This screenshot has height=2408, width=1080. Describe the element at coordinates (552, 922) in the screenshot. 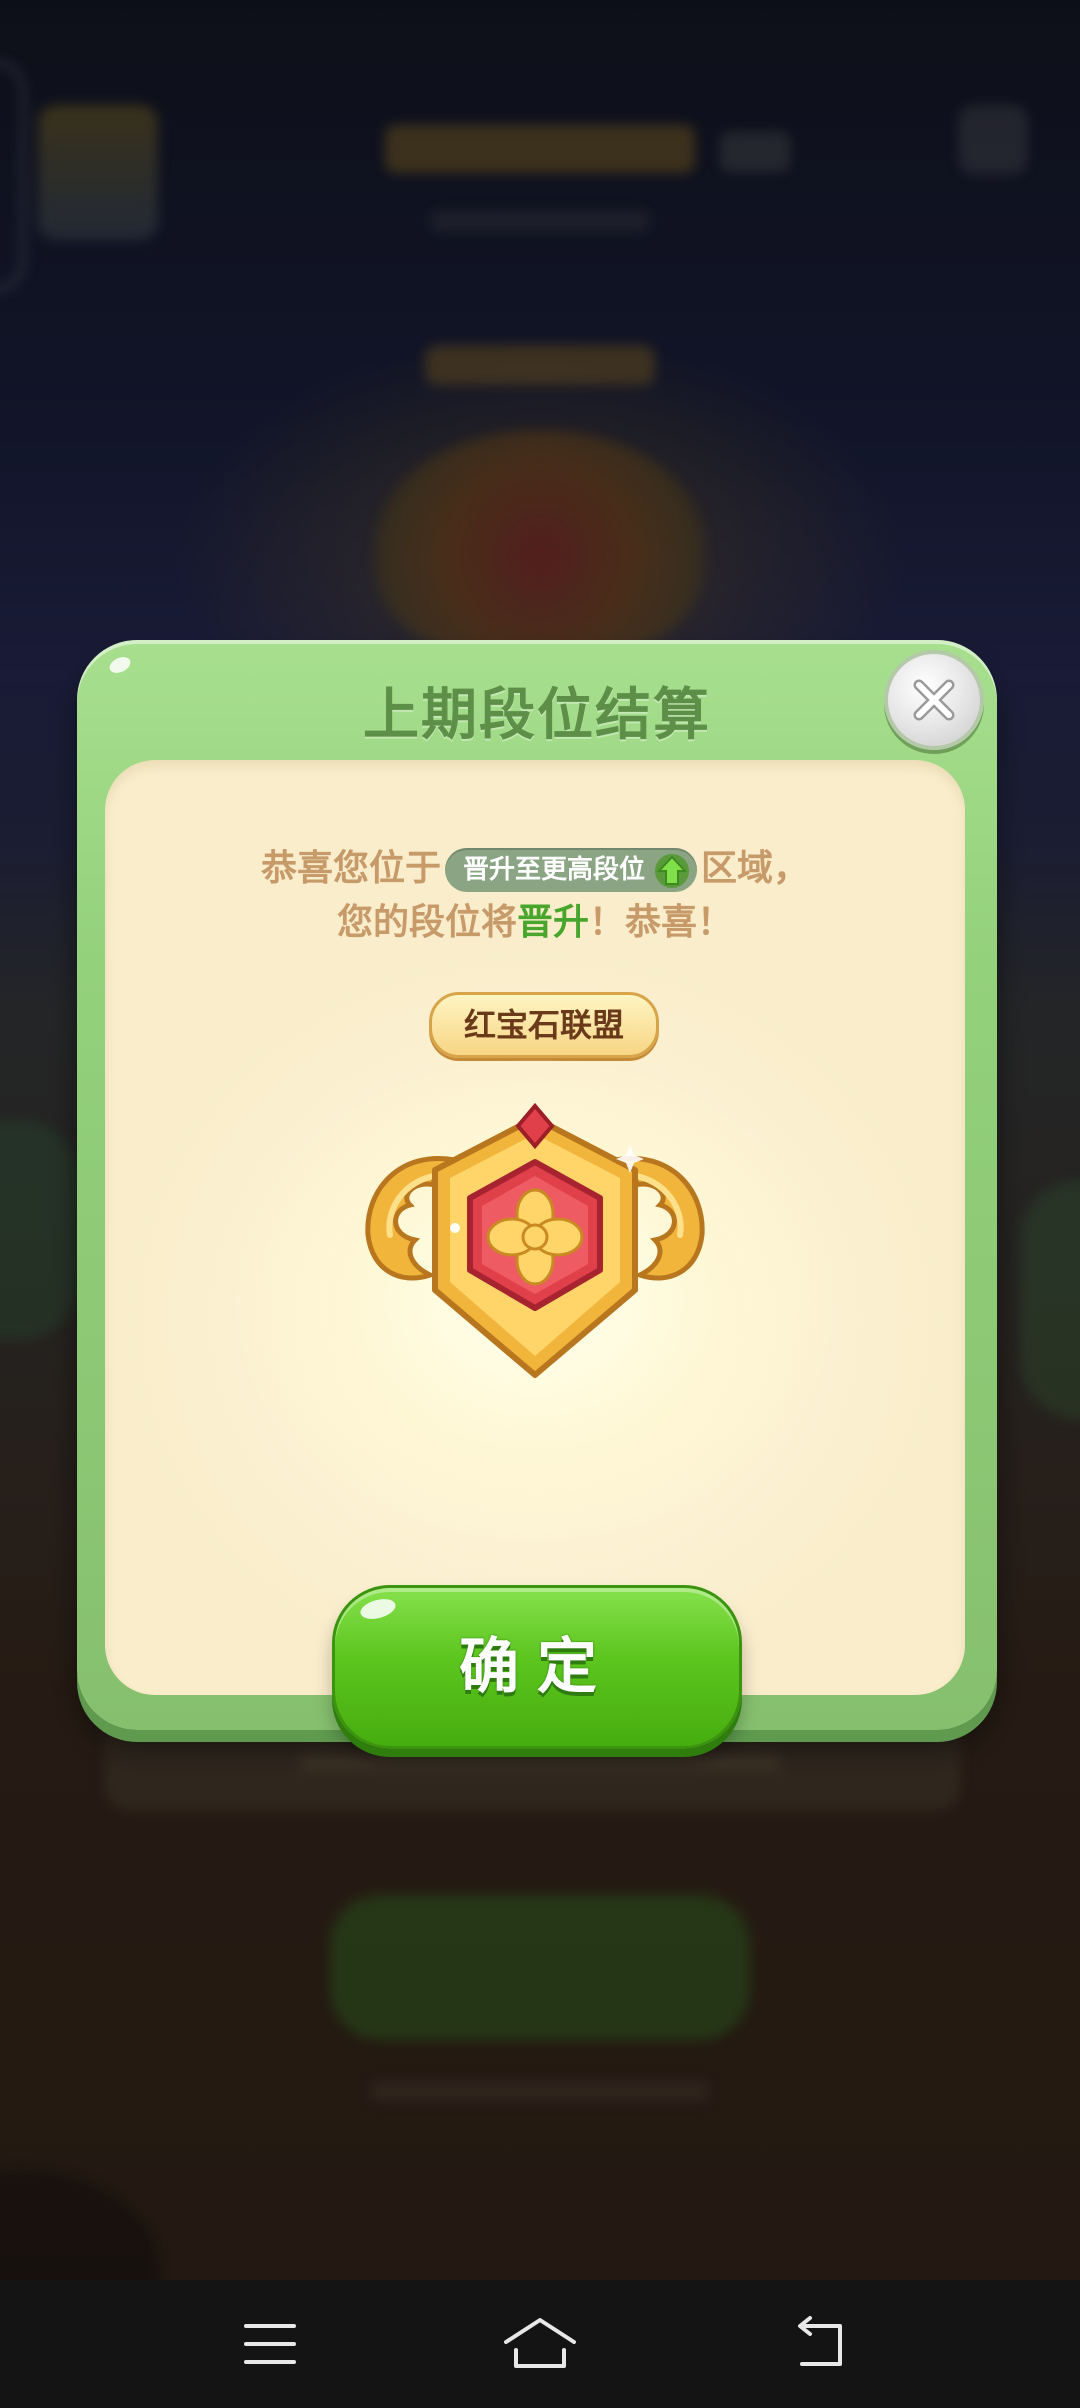

I see `promotion-highlight: 晋升` at that location.